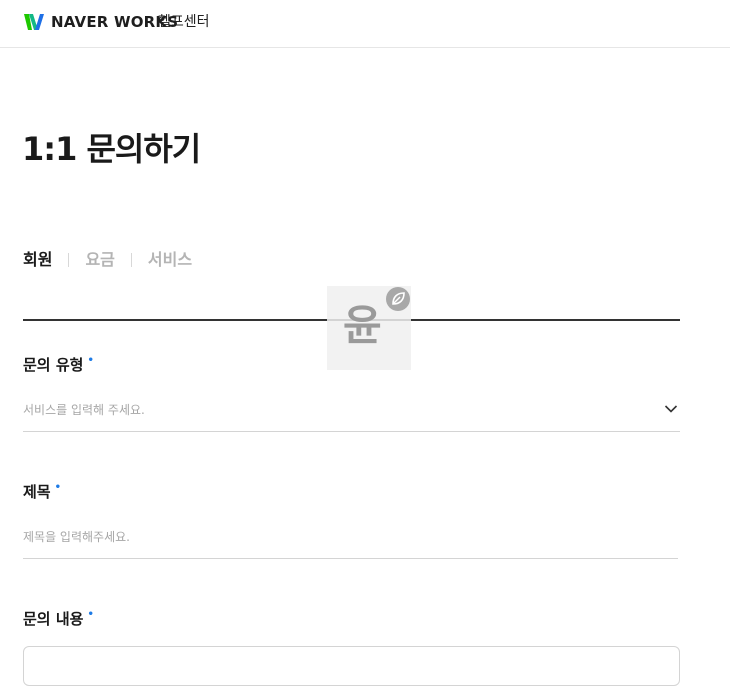 The width and height of the screenshot is (730, 686). What do you see at coordinates (111, 149) in the screenshot?
I see `page-title: 1:1 문의하기` at bounding box center [111, 149].